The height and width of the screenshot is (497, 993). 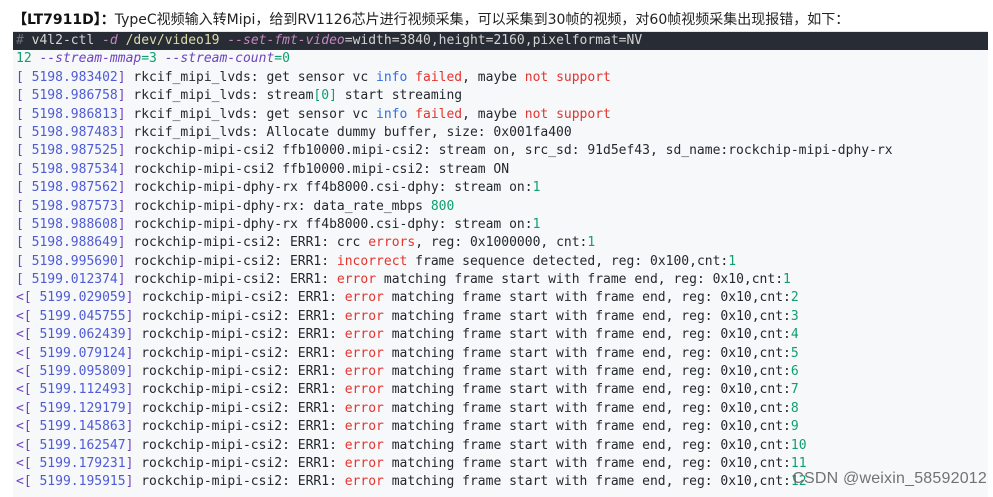 I want to click on command-continuation: 12 --stream-mmap=3 --stream-count=0, so click(x=500, y=59).